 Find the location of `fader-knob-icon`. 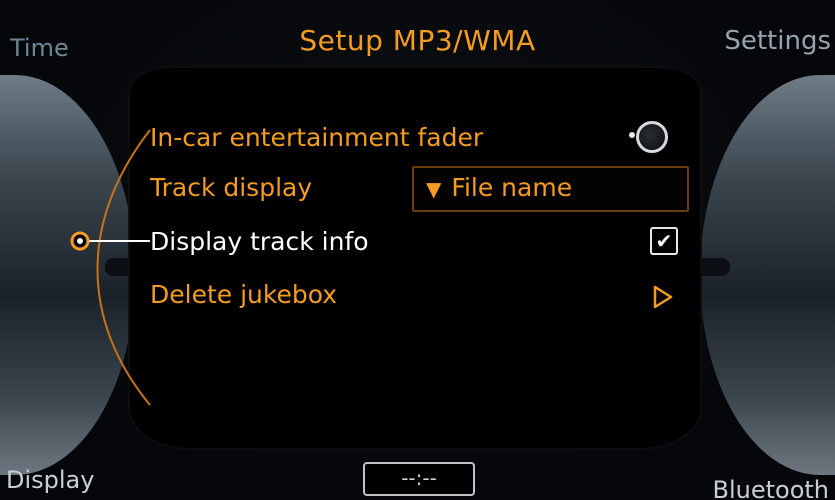

fader-knob-icon is located at coordinates (652, 137).